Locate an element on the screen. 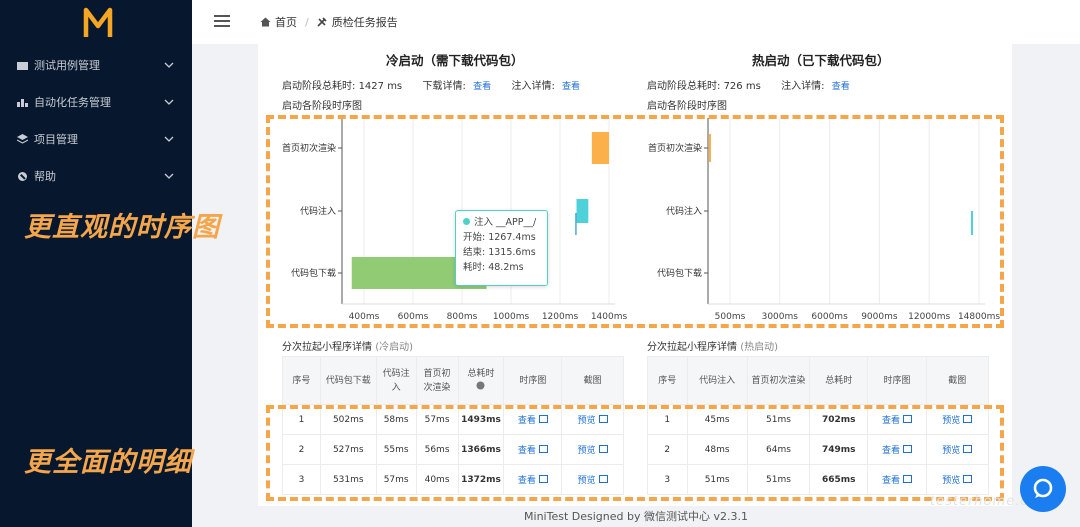 This screenshot has height=527, width=1080. sidebar-item-label: 自动化任务管理 is located at coordinates (72, 102).